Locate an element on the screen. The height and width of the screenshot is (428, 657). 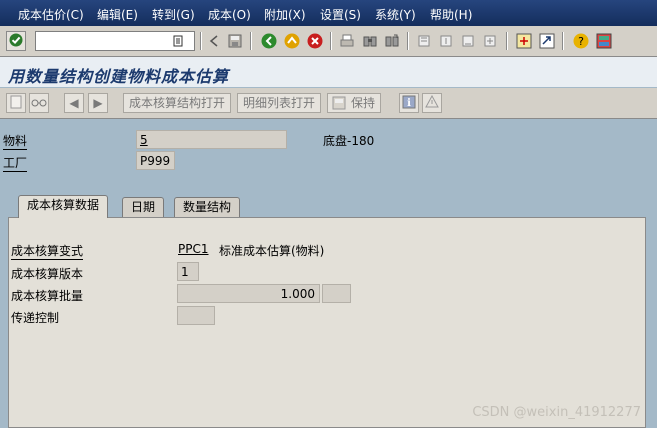
new-document-button is located at coordinates (16, 103).